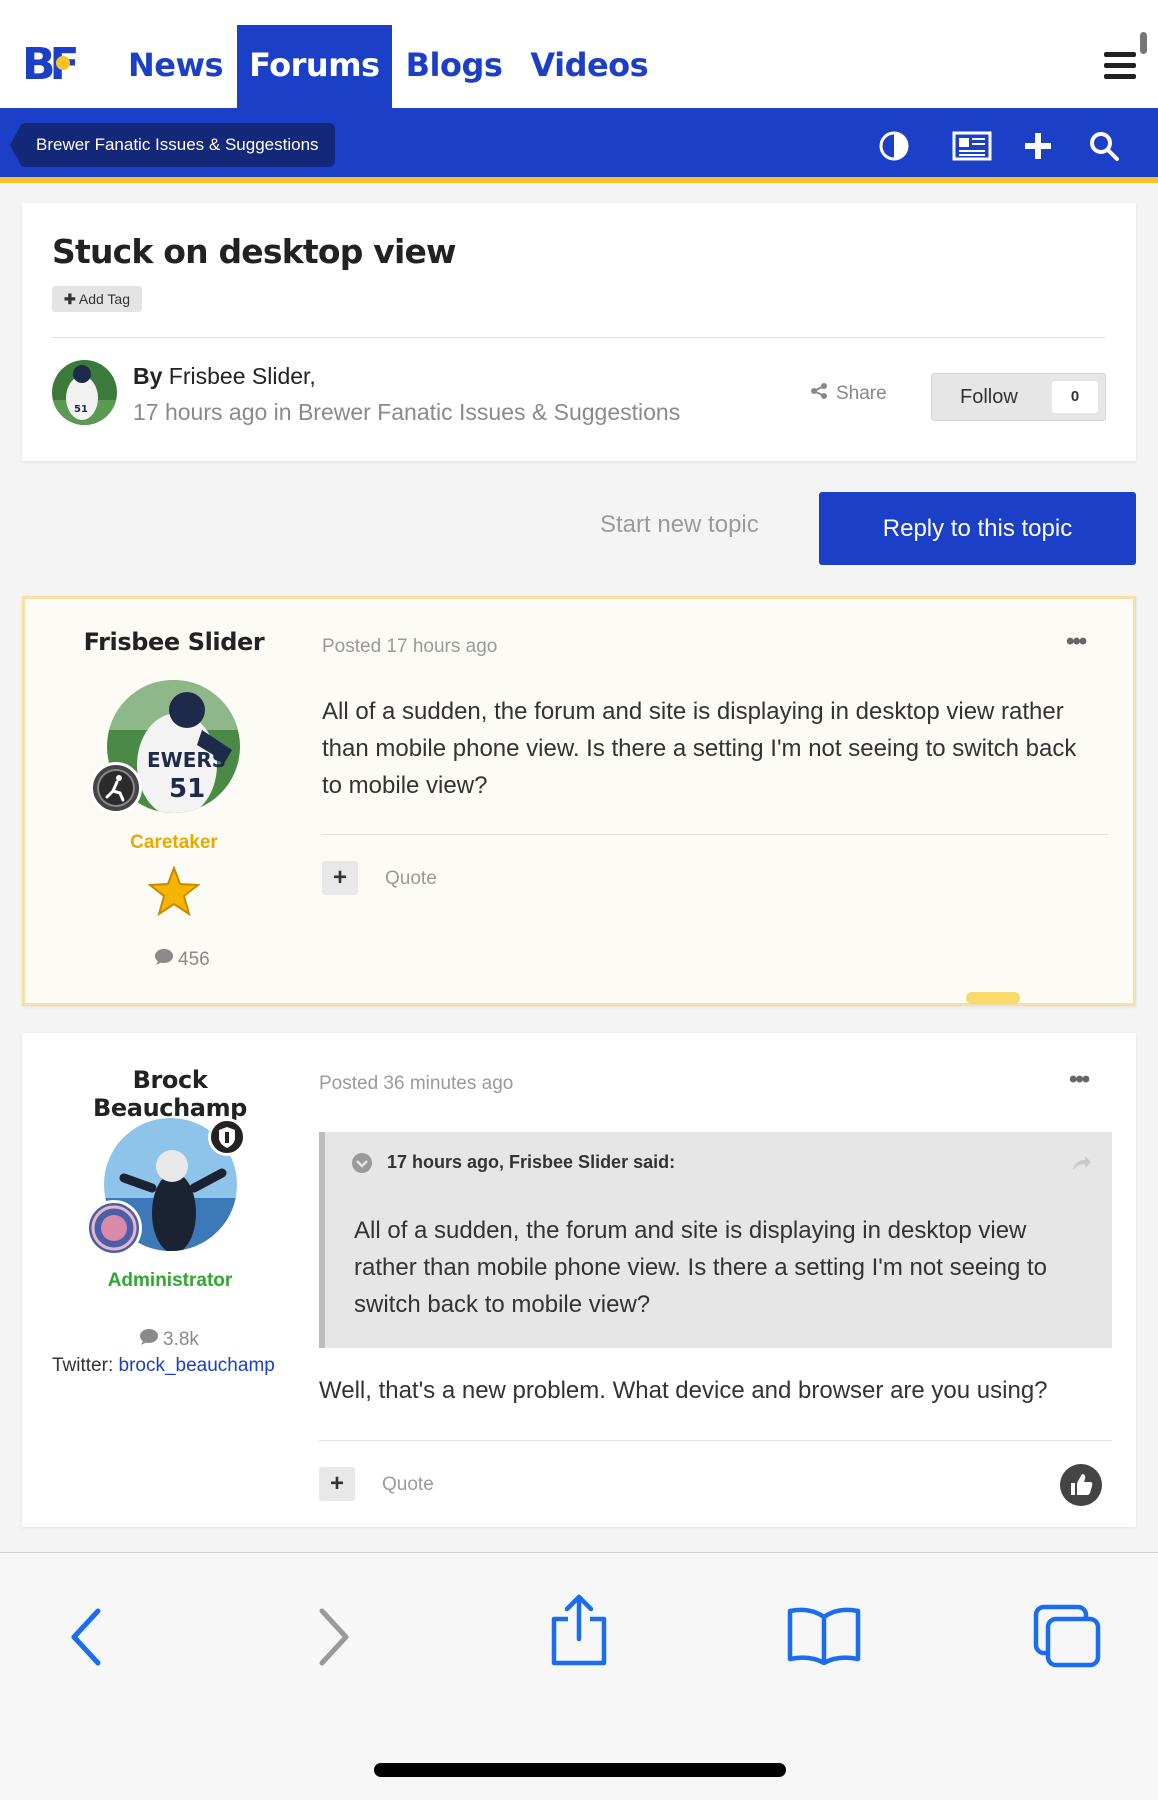 The image size is (1158, 1800). I want to click on post-author: Brock Beauchamp, so click(170, 1094).